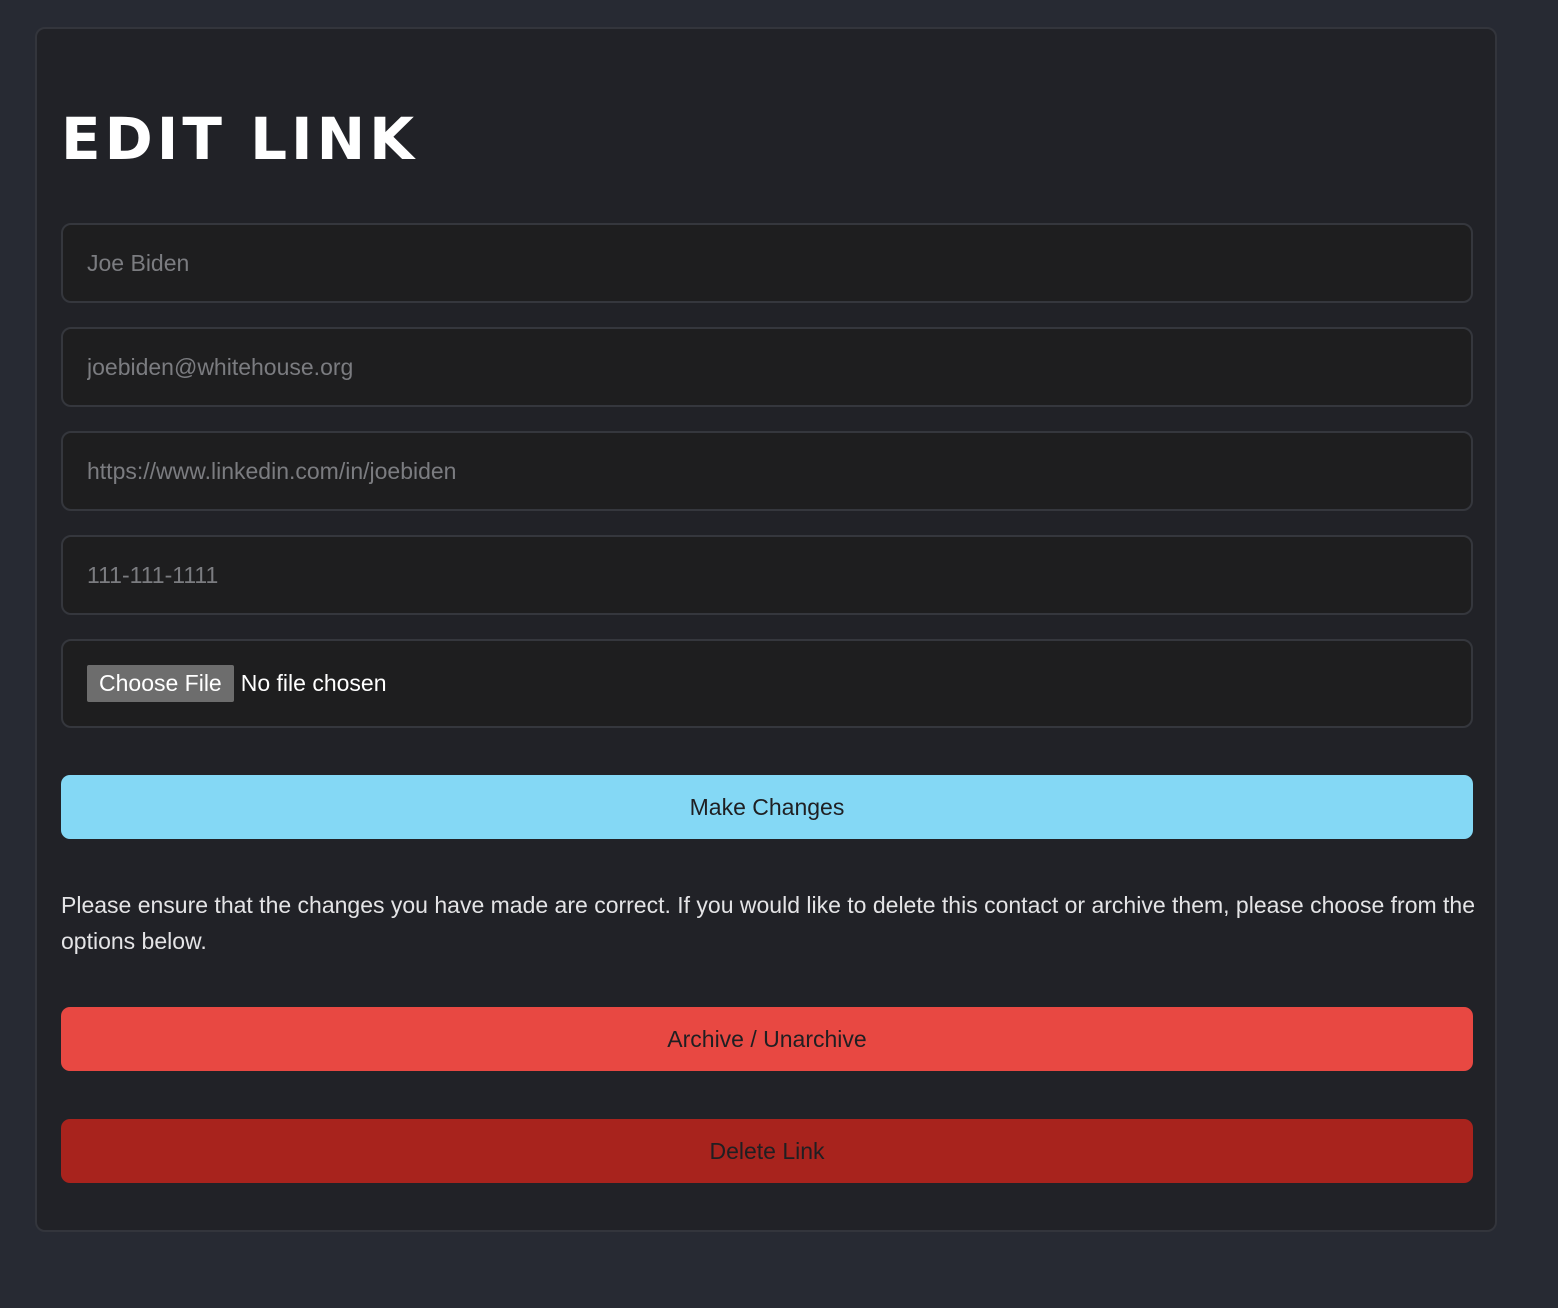 This screenshot has width=1558, height=1308. Describe the element at coordinates (767, 807) in the screenshot. I see `make-changes-button: Make Changes` at that location.